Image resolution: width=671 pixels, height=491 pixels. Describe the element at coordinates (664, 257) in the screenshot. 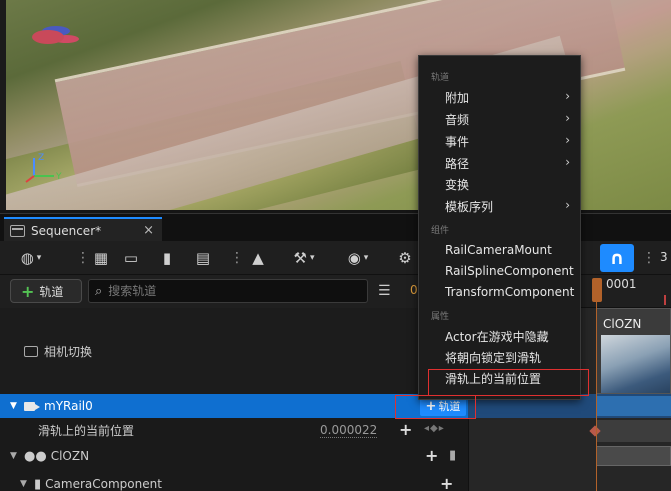

I see `toolbar-number: 3` at that location.